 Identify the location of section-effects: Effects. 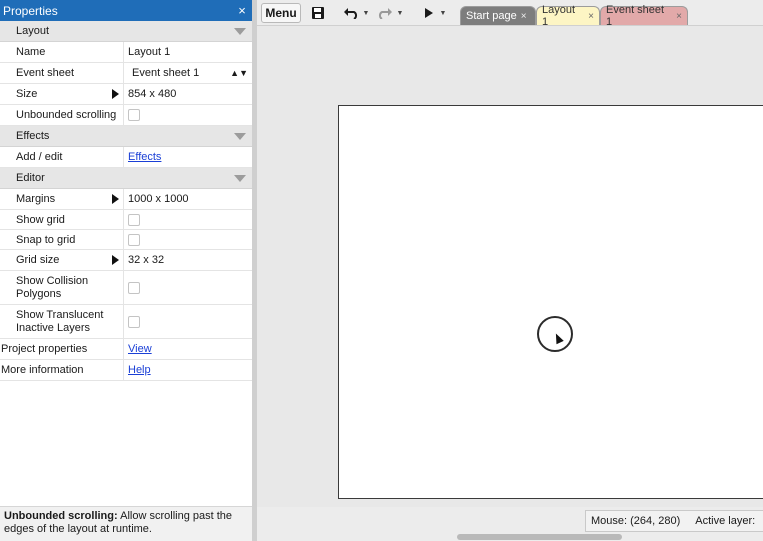
(126, 136).